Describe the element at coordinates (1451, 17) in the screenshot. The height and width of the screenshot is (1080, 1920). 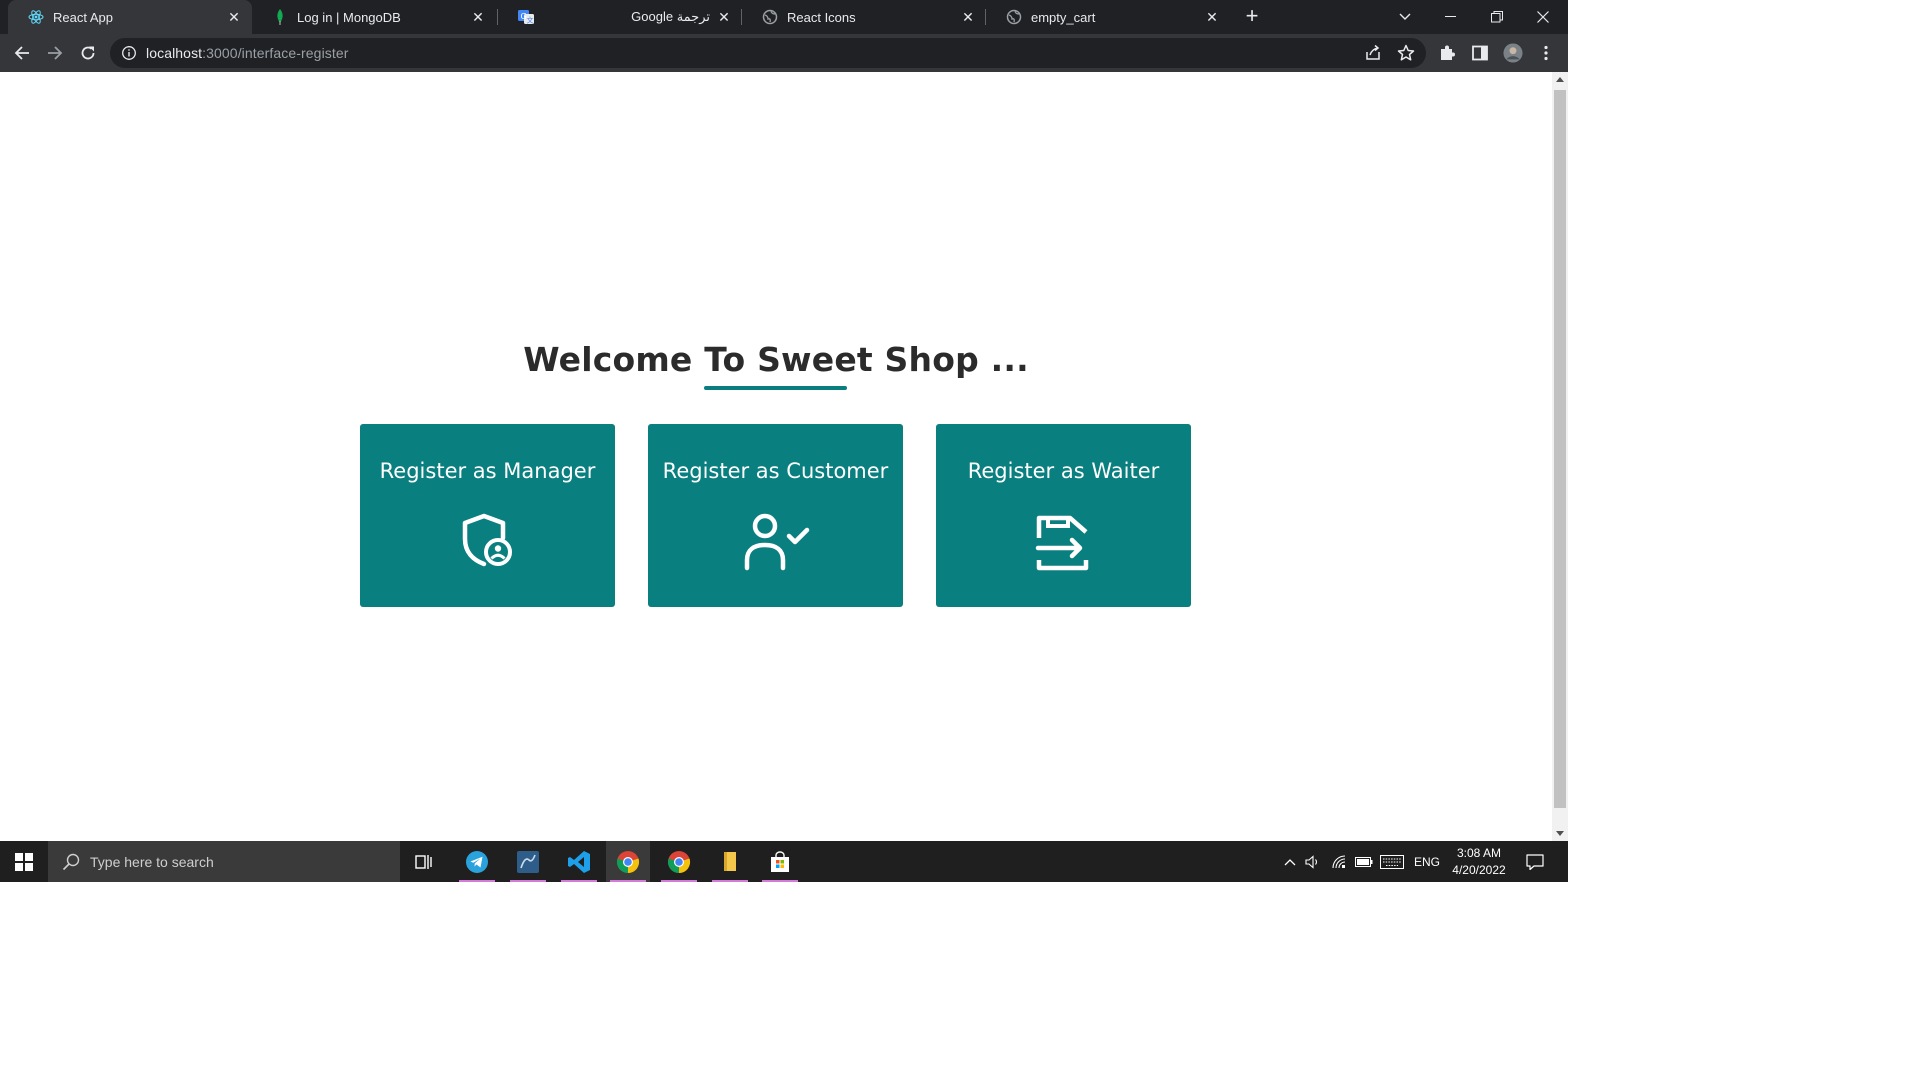
I see `minimize-button` at that location.